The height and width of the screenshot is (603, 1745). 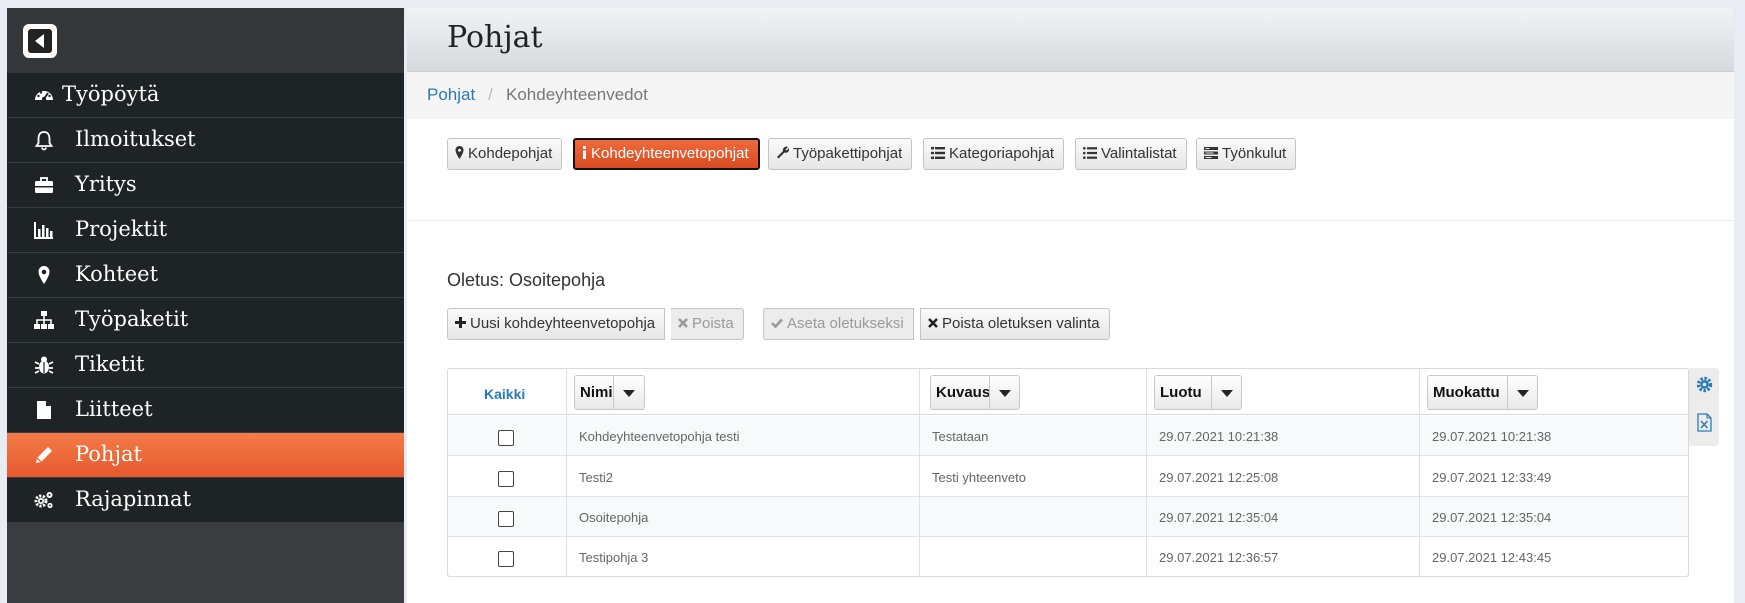 What do you see at coordinates (1704, 422) in the screenshot?
I see `excel-export-icon` at bounding box center [1704, 422].